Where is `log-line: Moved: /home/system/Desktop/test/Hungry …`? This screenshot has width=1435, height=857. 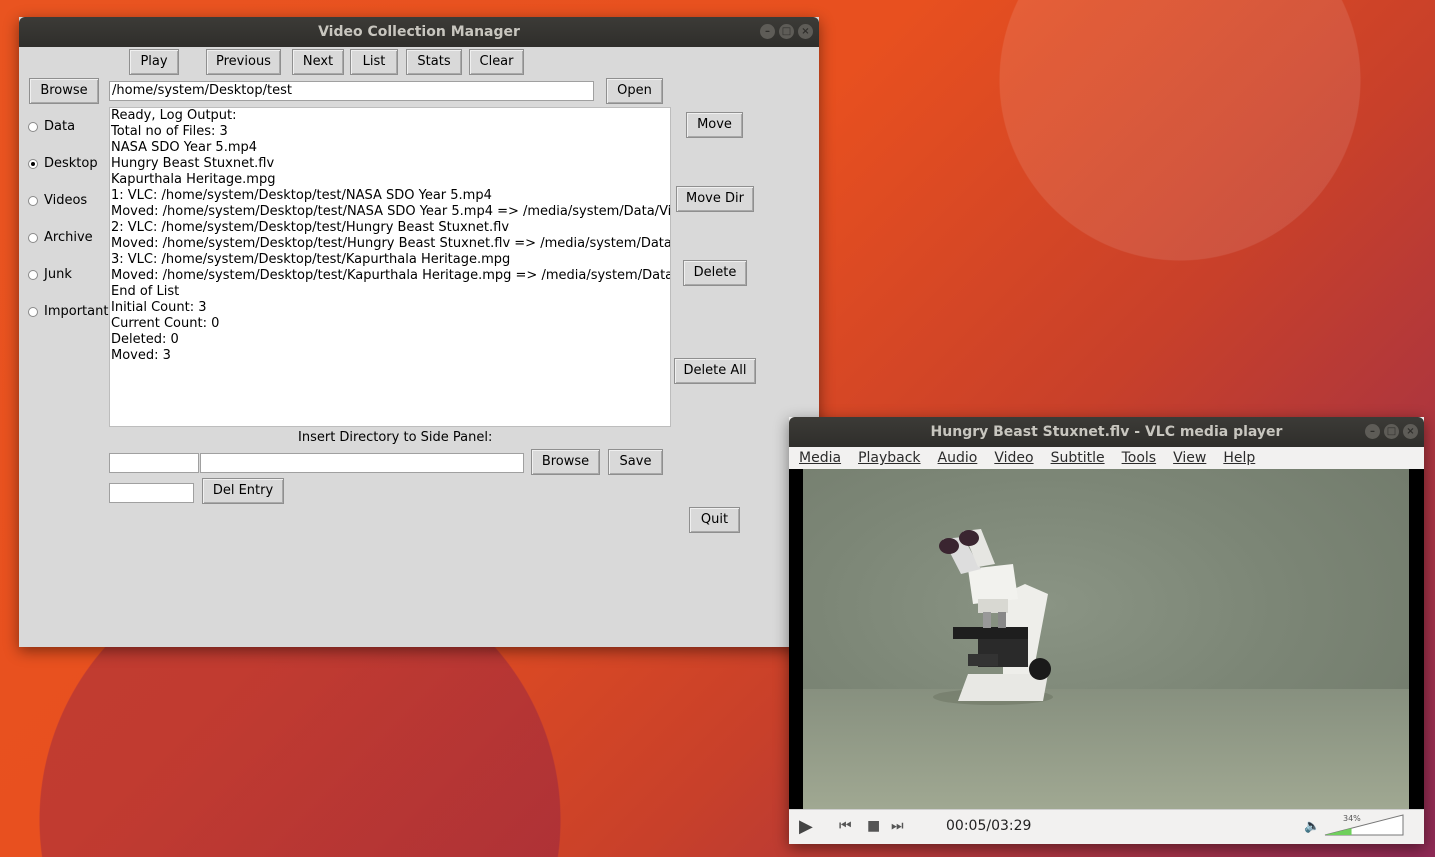 log-line: Moved: /home/system/Desktop/test/Hungry … is located at coordinates (391, 243).